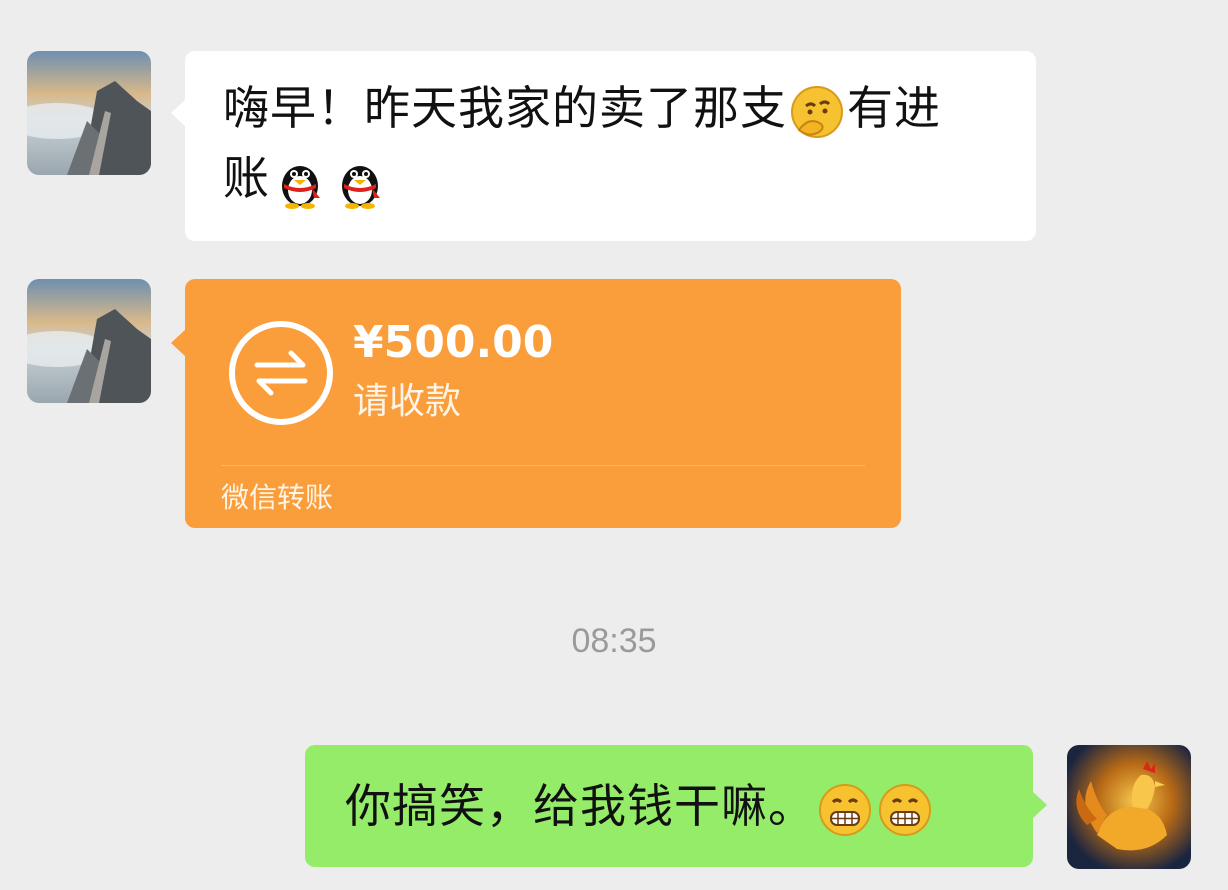 The width and height of the screenshot is (1228, 890). I want to click on golden-rooster-avatar, so click(1129, 807).